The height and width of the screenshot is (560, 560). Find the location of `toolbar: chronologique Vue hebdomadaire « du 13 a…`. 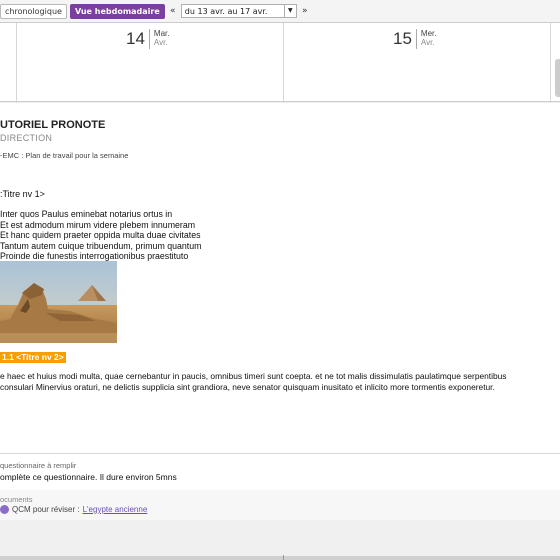

toolbar: chronologique Vue hebdomadaire « du 13 a… is located at coordinates (280, 11).